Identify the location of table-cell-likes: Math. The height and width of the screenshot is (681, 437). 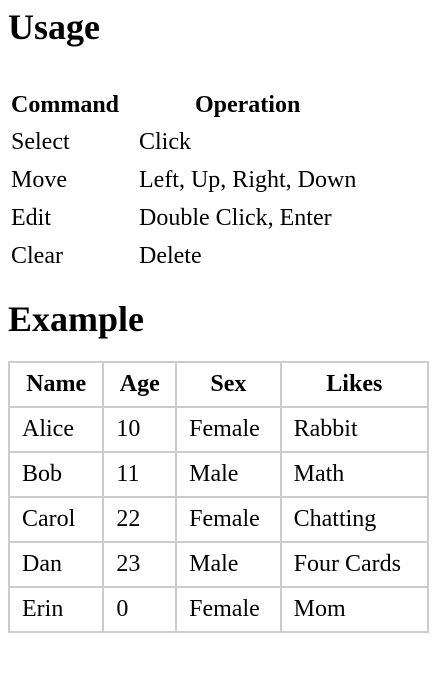
(354, 474).